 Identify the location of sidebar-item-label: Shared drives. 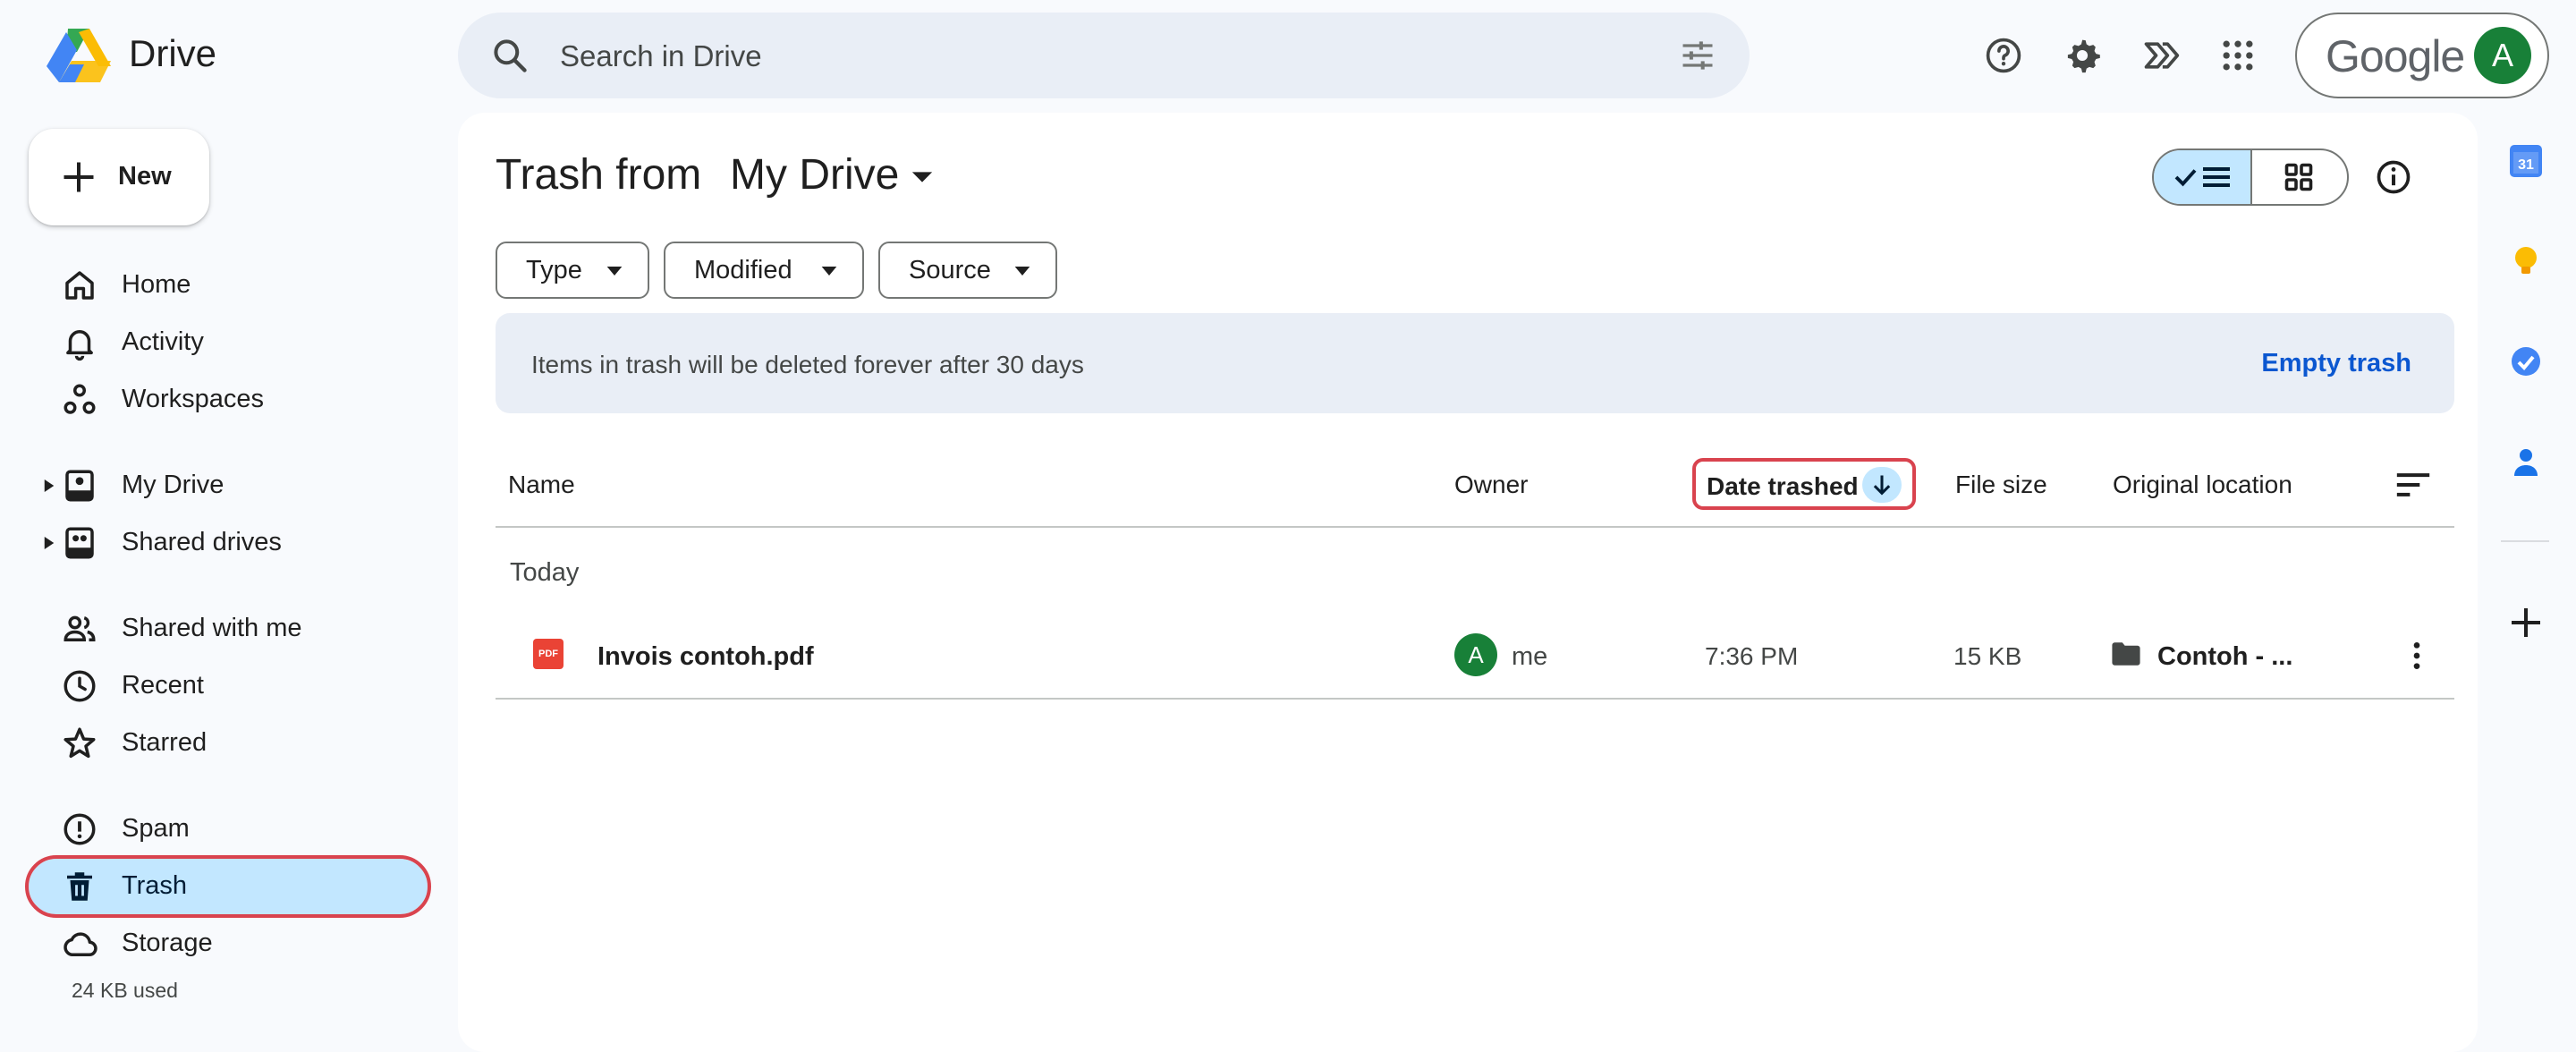
(202, 542).